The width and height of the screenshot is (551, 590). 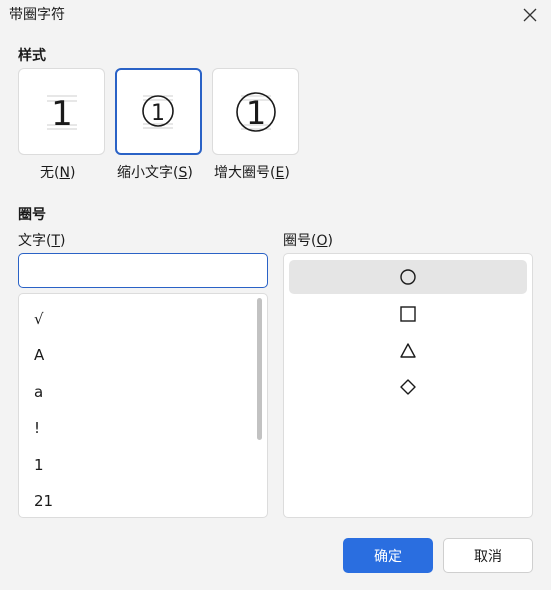 I want to click on style-shrink-preview: 1, so click(x=158, y=112).